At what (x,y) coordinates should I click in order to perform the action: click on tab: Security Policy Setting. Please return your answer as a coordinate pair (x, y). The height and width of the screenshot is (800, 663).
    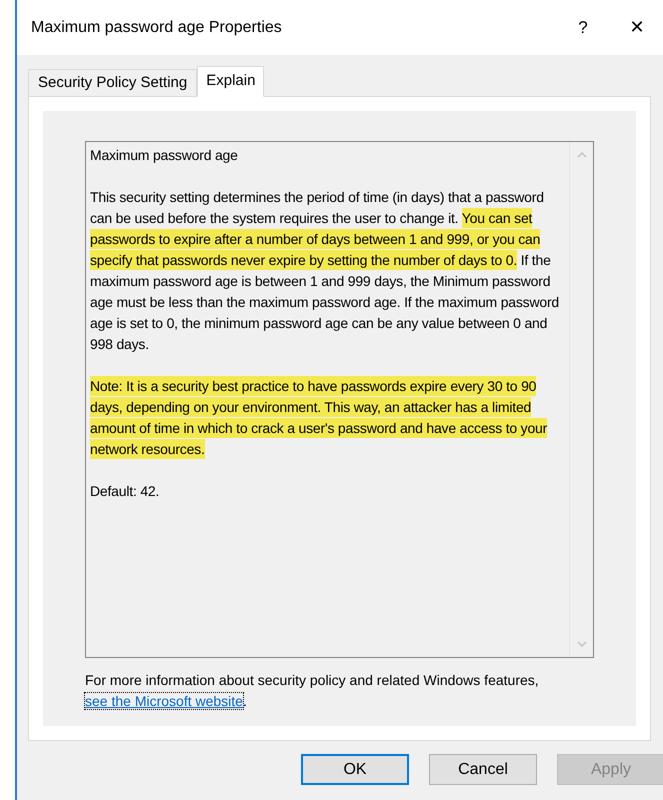
    Looking at the image, I should click on (113, 82).